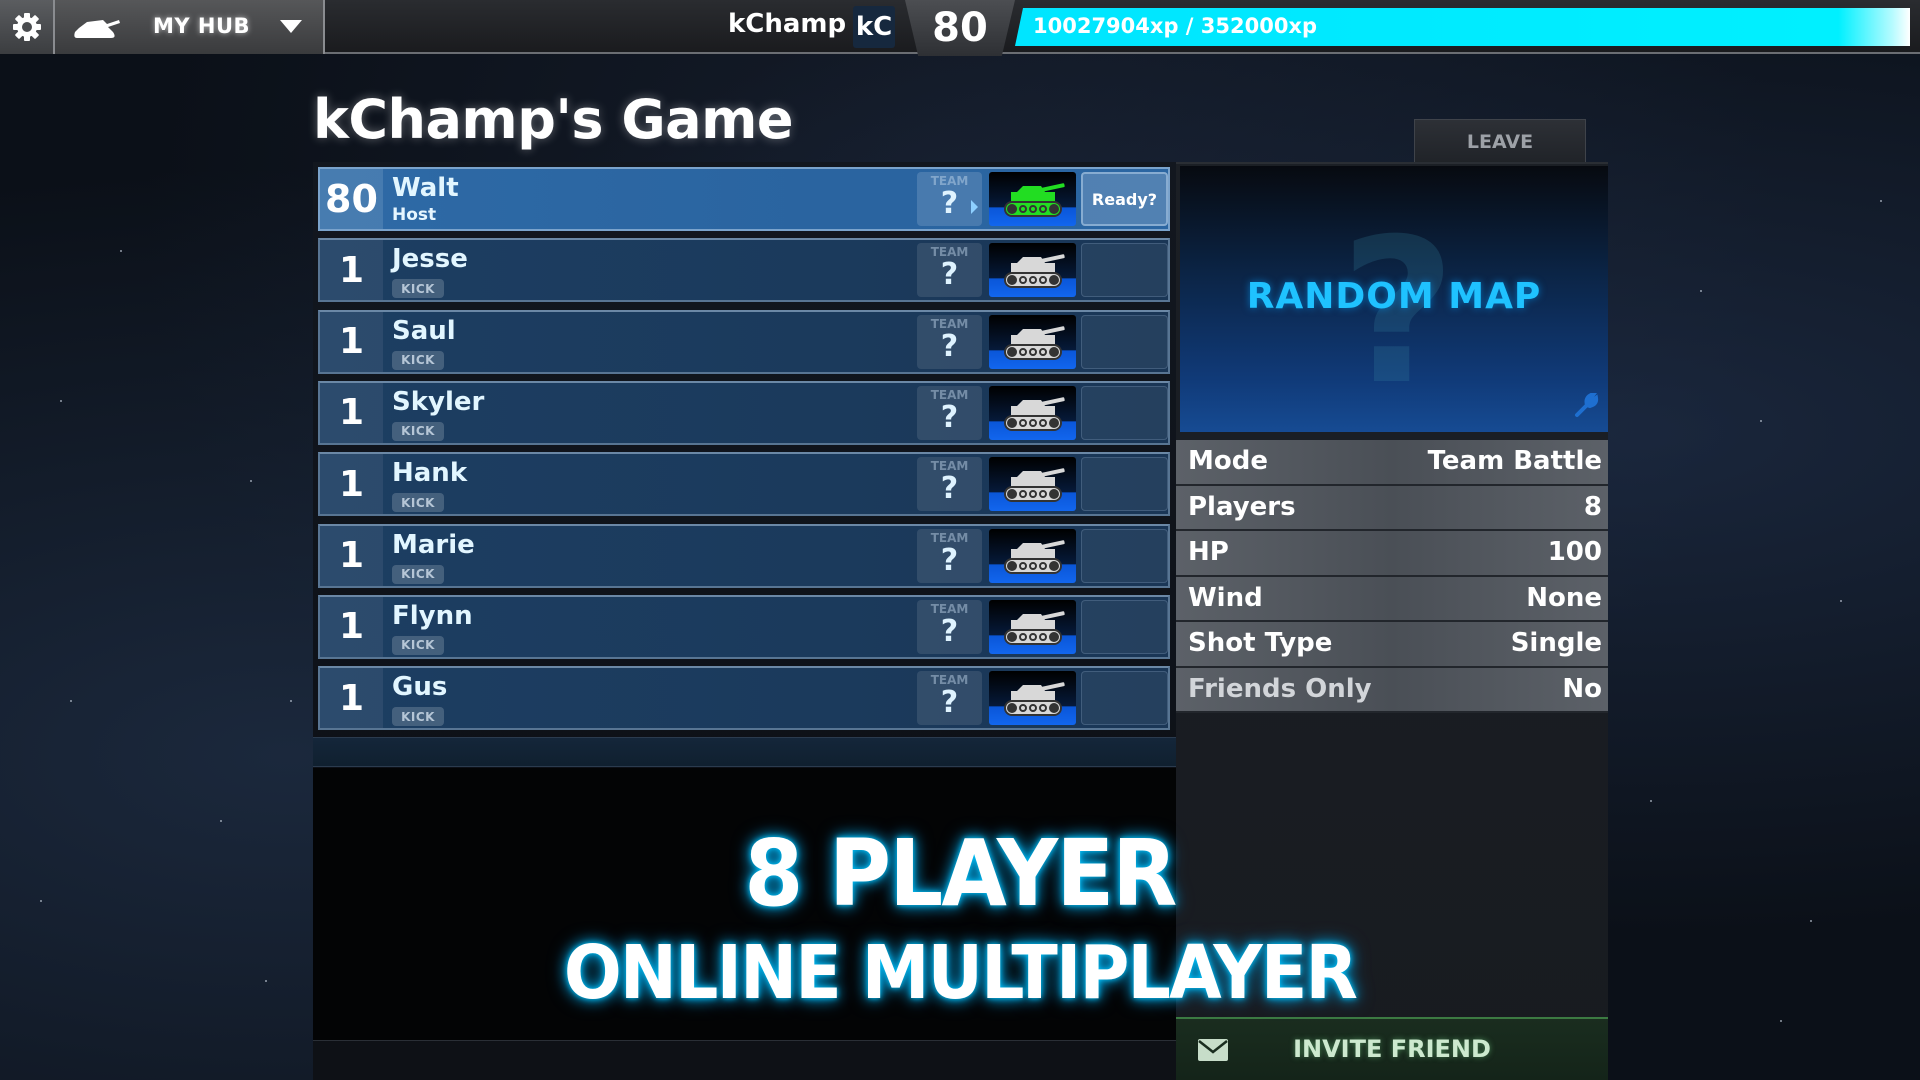  I want to click on setting-label: HP, so click(1208, 552).